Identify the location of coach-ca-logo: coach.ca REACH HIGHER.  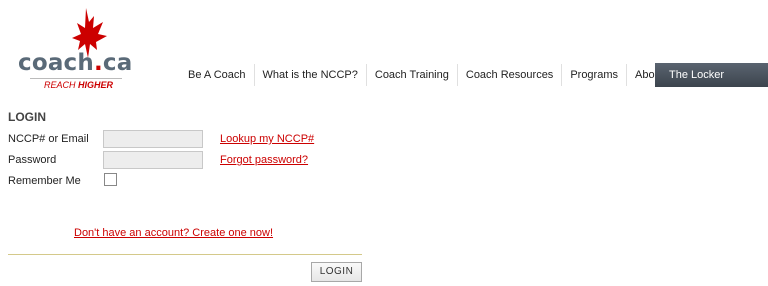
(72, 49).